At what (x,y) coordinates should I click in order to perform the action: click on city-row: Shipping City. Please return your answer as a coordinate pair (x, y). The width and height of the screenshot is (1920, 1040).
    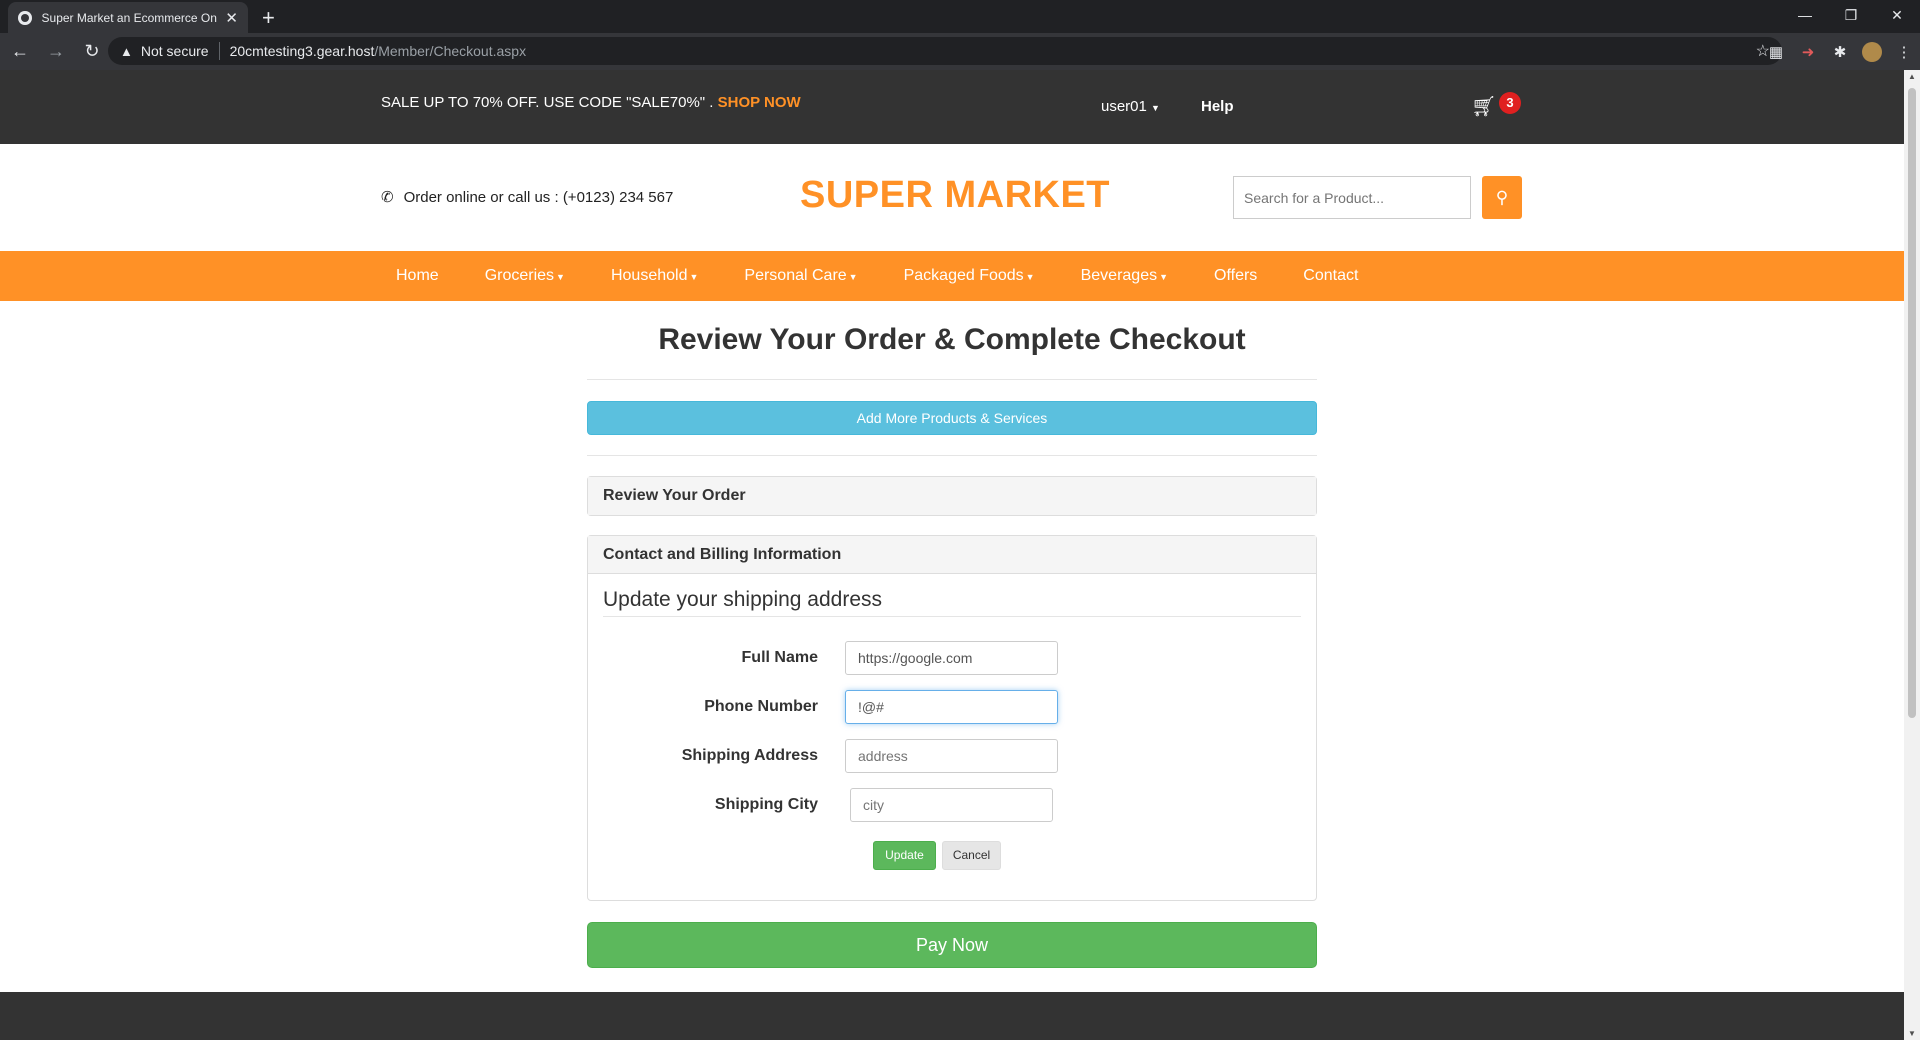
    Looking at the image, I should click on (953, 805).